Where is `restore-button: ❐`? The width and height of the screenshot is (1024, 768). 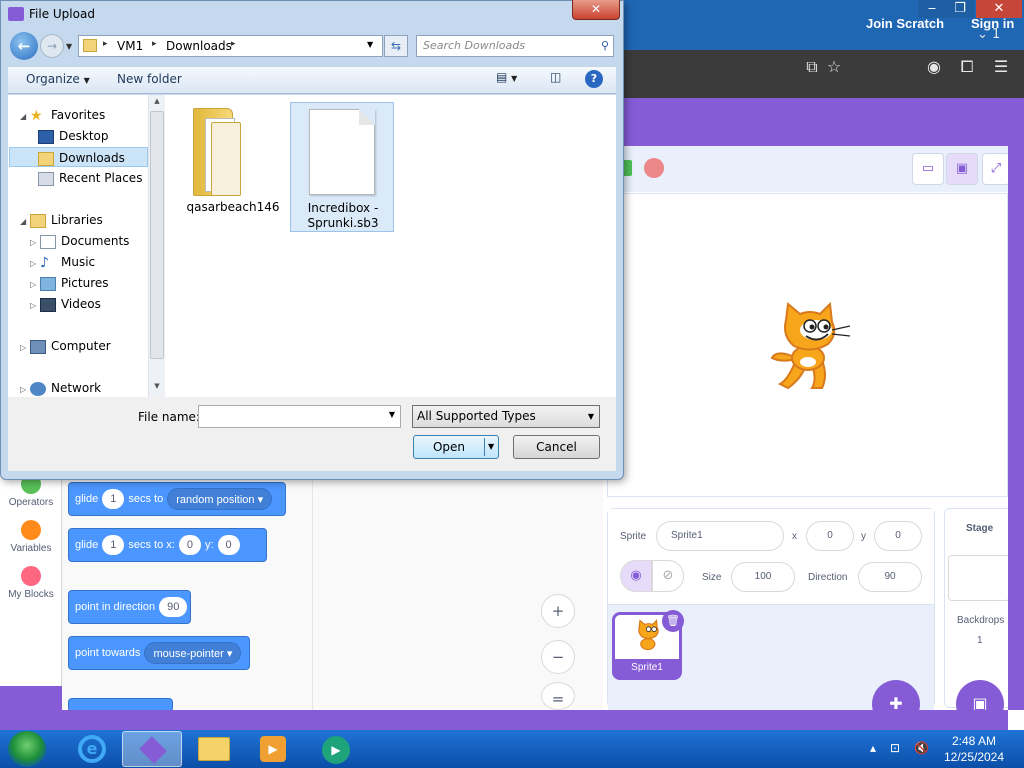
restore-button: ❐ is located at coordinates (960, 9).